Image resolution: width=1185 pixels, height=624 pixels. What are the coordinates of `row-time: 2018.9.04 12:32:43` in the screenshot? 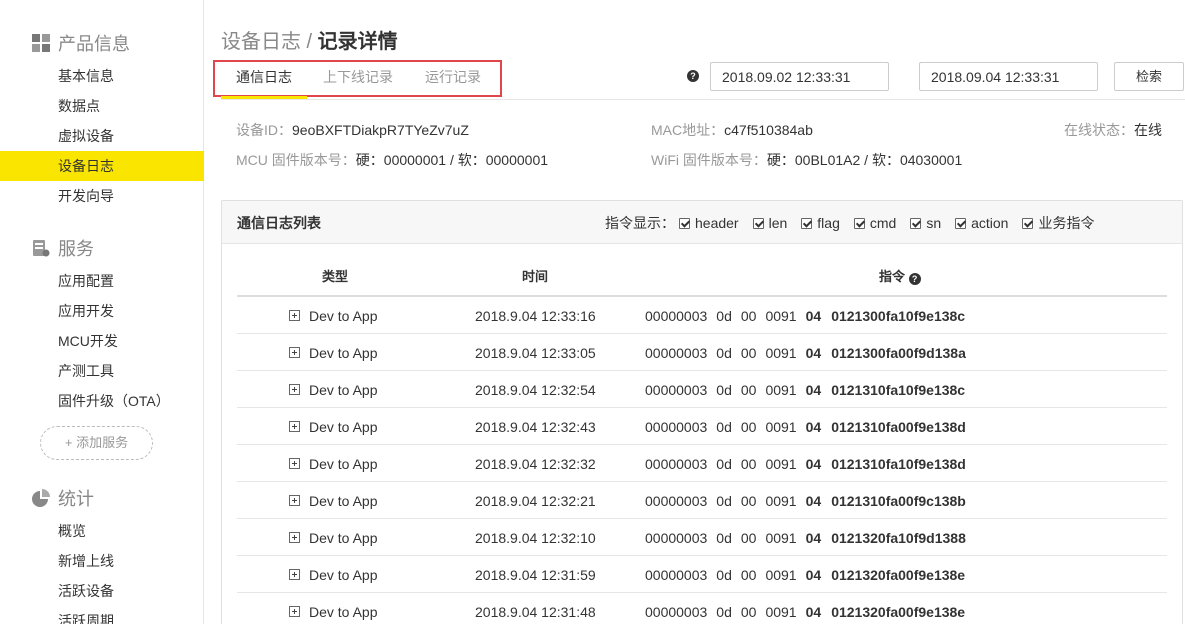 It's located at (535, 427).